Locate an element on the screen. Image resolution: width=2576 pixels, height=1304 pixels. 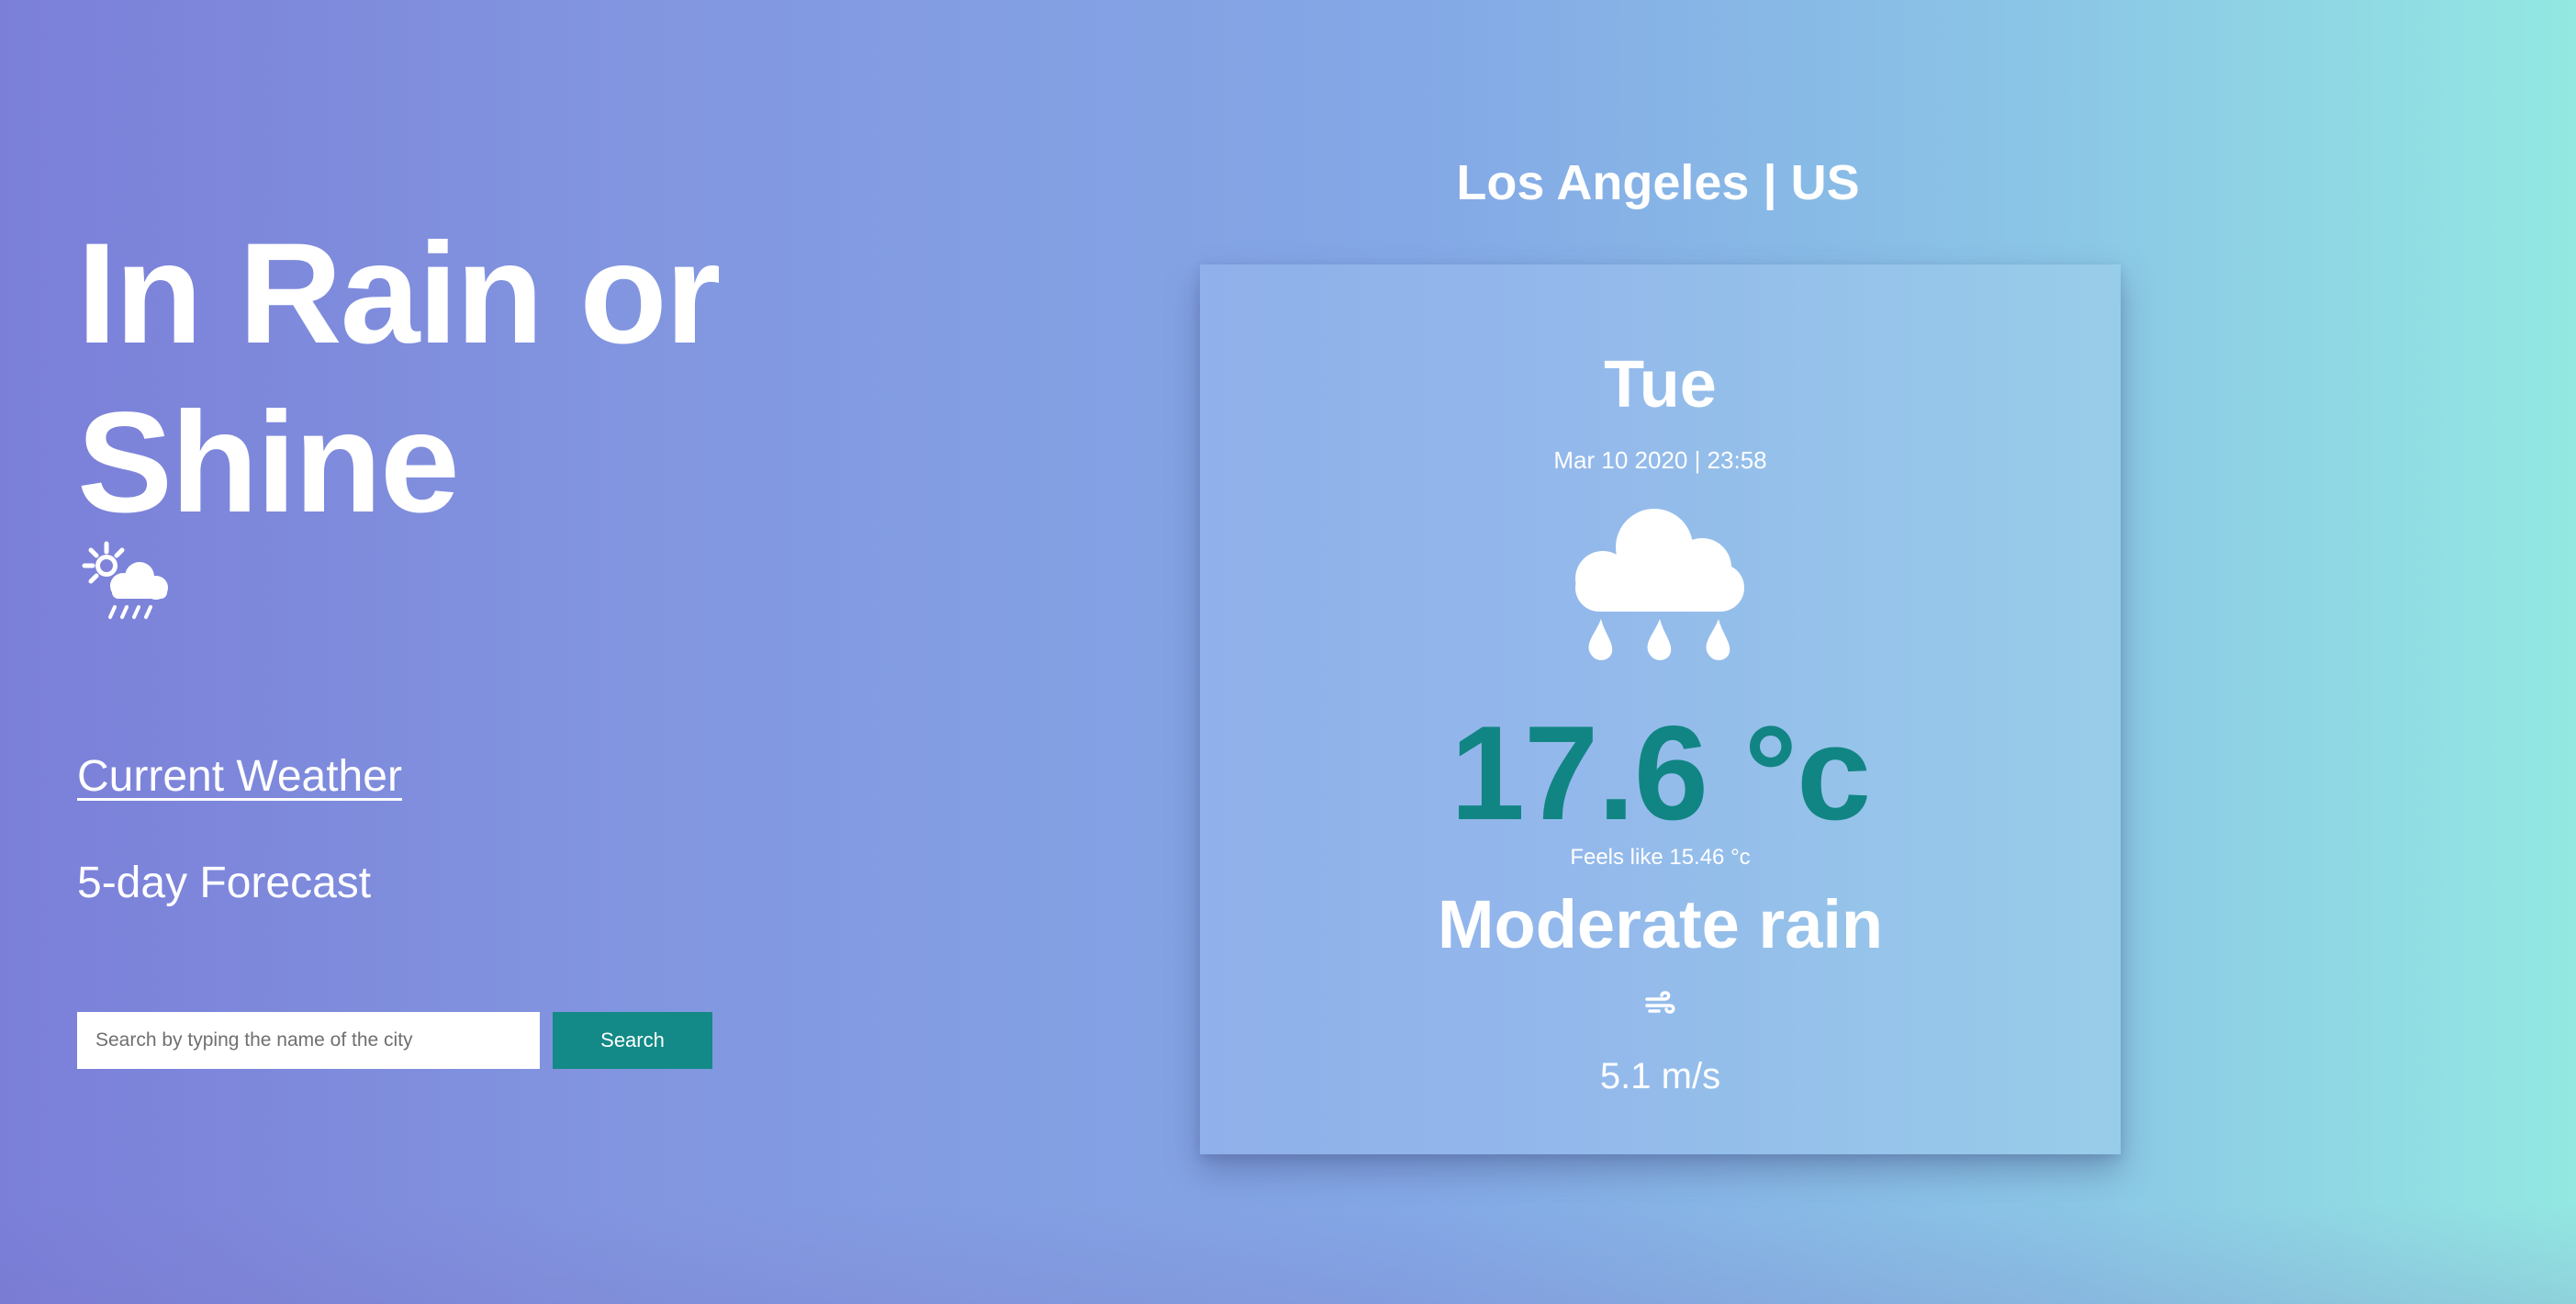
weather-day: Tue is located at coordinates (1660, 385).